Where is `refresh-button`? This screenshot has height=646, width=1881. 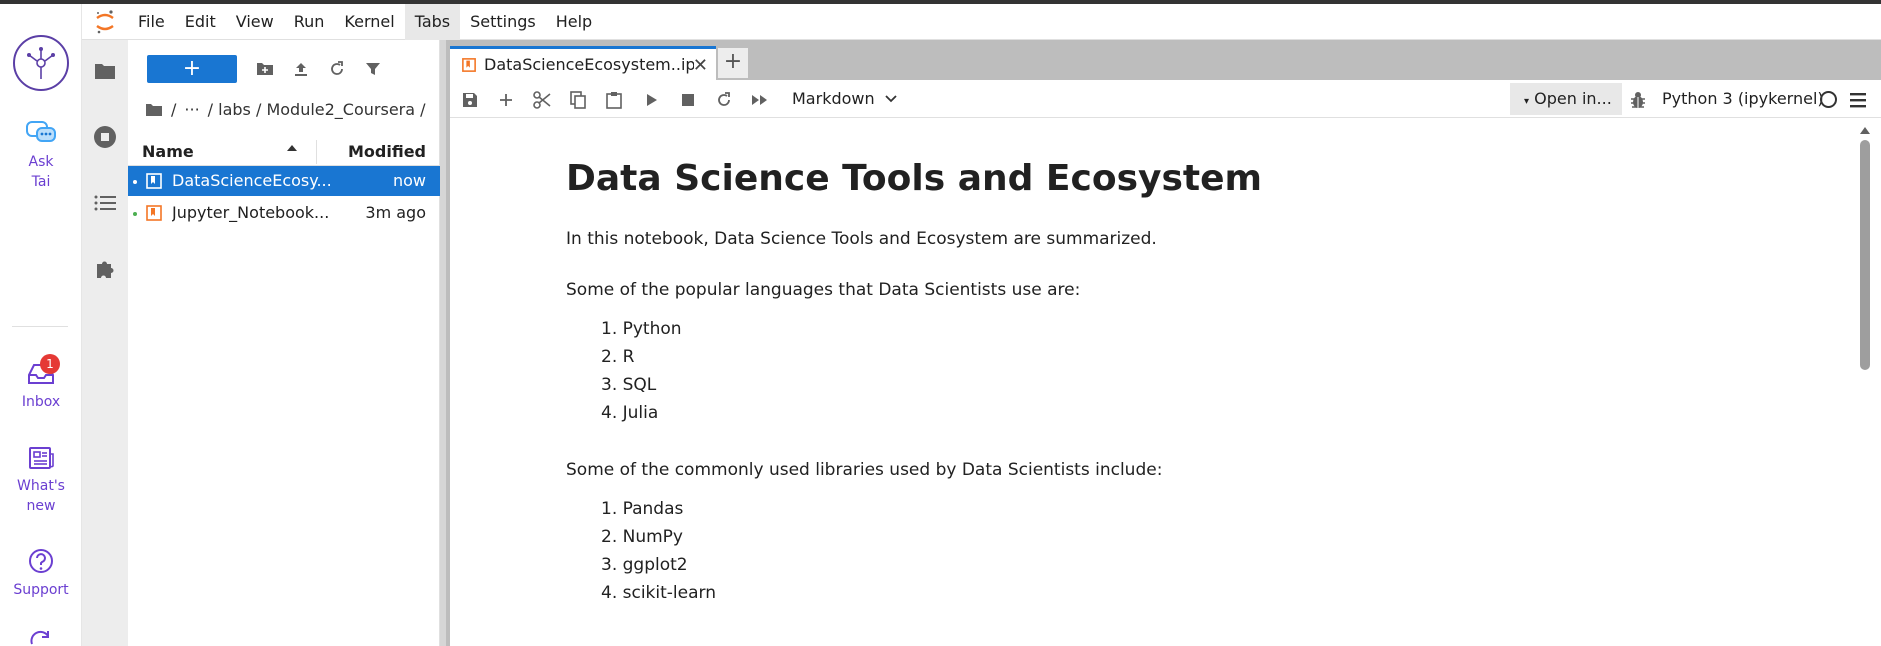
refresh-button is located at coordinates (337, 69).